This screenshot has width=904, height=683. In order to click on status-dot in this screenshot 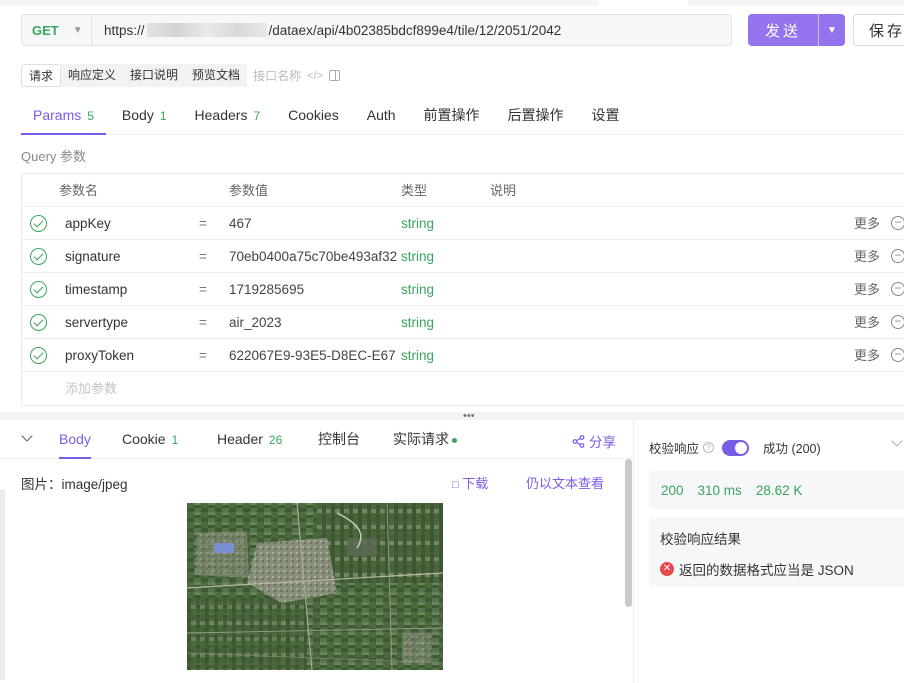, I will do `click(454, 440)`.